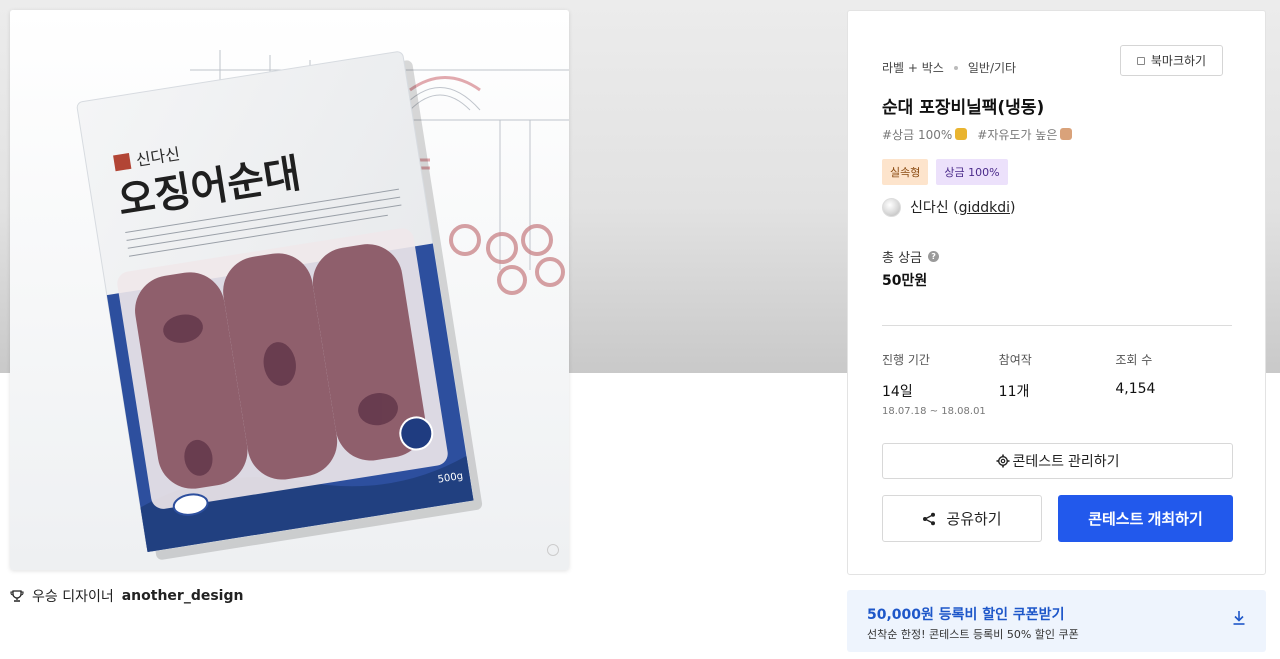 This screenshot has width=1280, height=659. I want to click on tag-freedom: #자유도가 높은, so click(1025, 134).